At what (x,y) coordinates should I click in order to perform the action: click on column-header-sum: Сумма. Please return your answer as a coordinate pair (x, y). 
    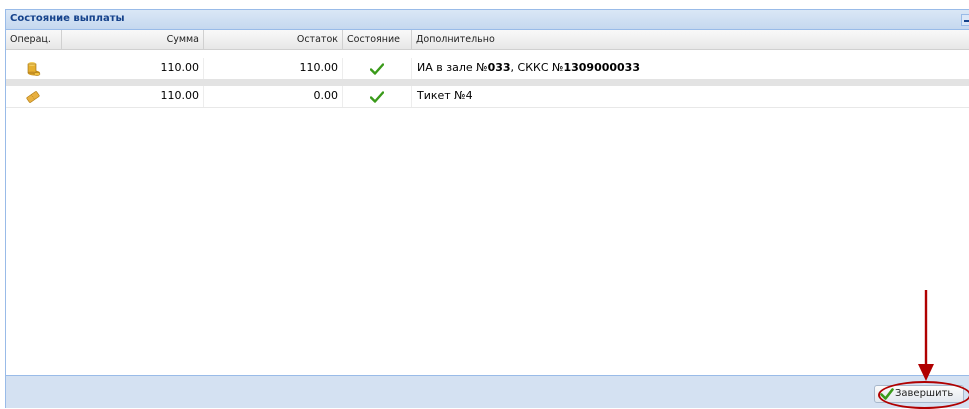
    Looking at the image, I should click on (133, 39).